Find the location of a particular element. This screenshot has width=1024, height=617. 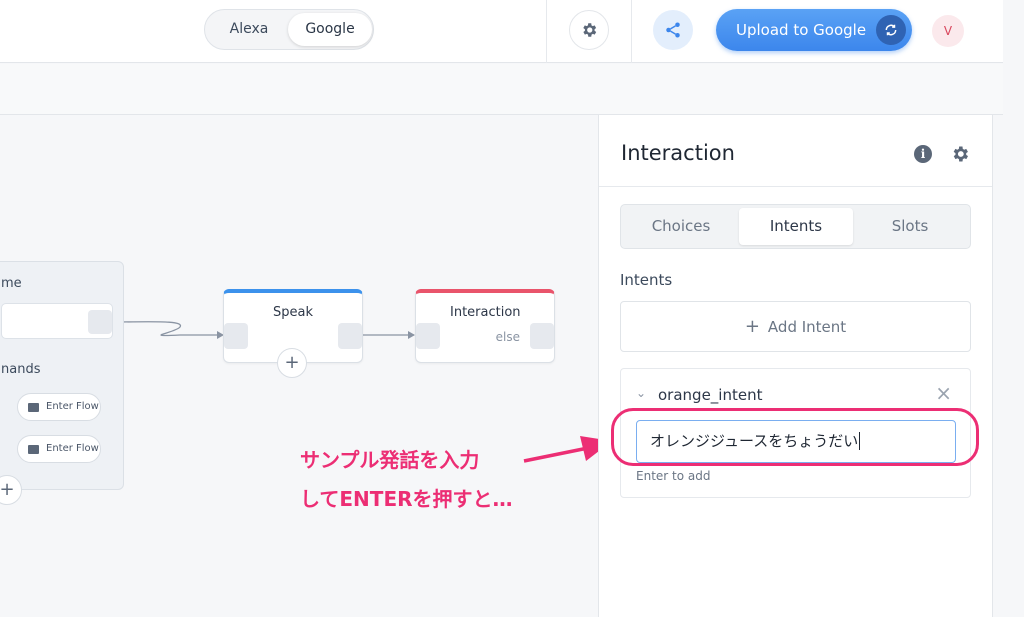

node-title: Interaction is located at coordinates (485, 312).